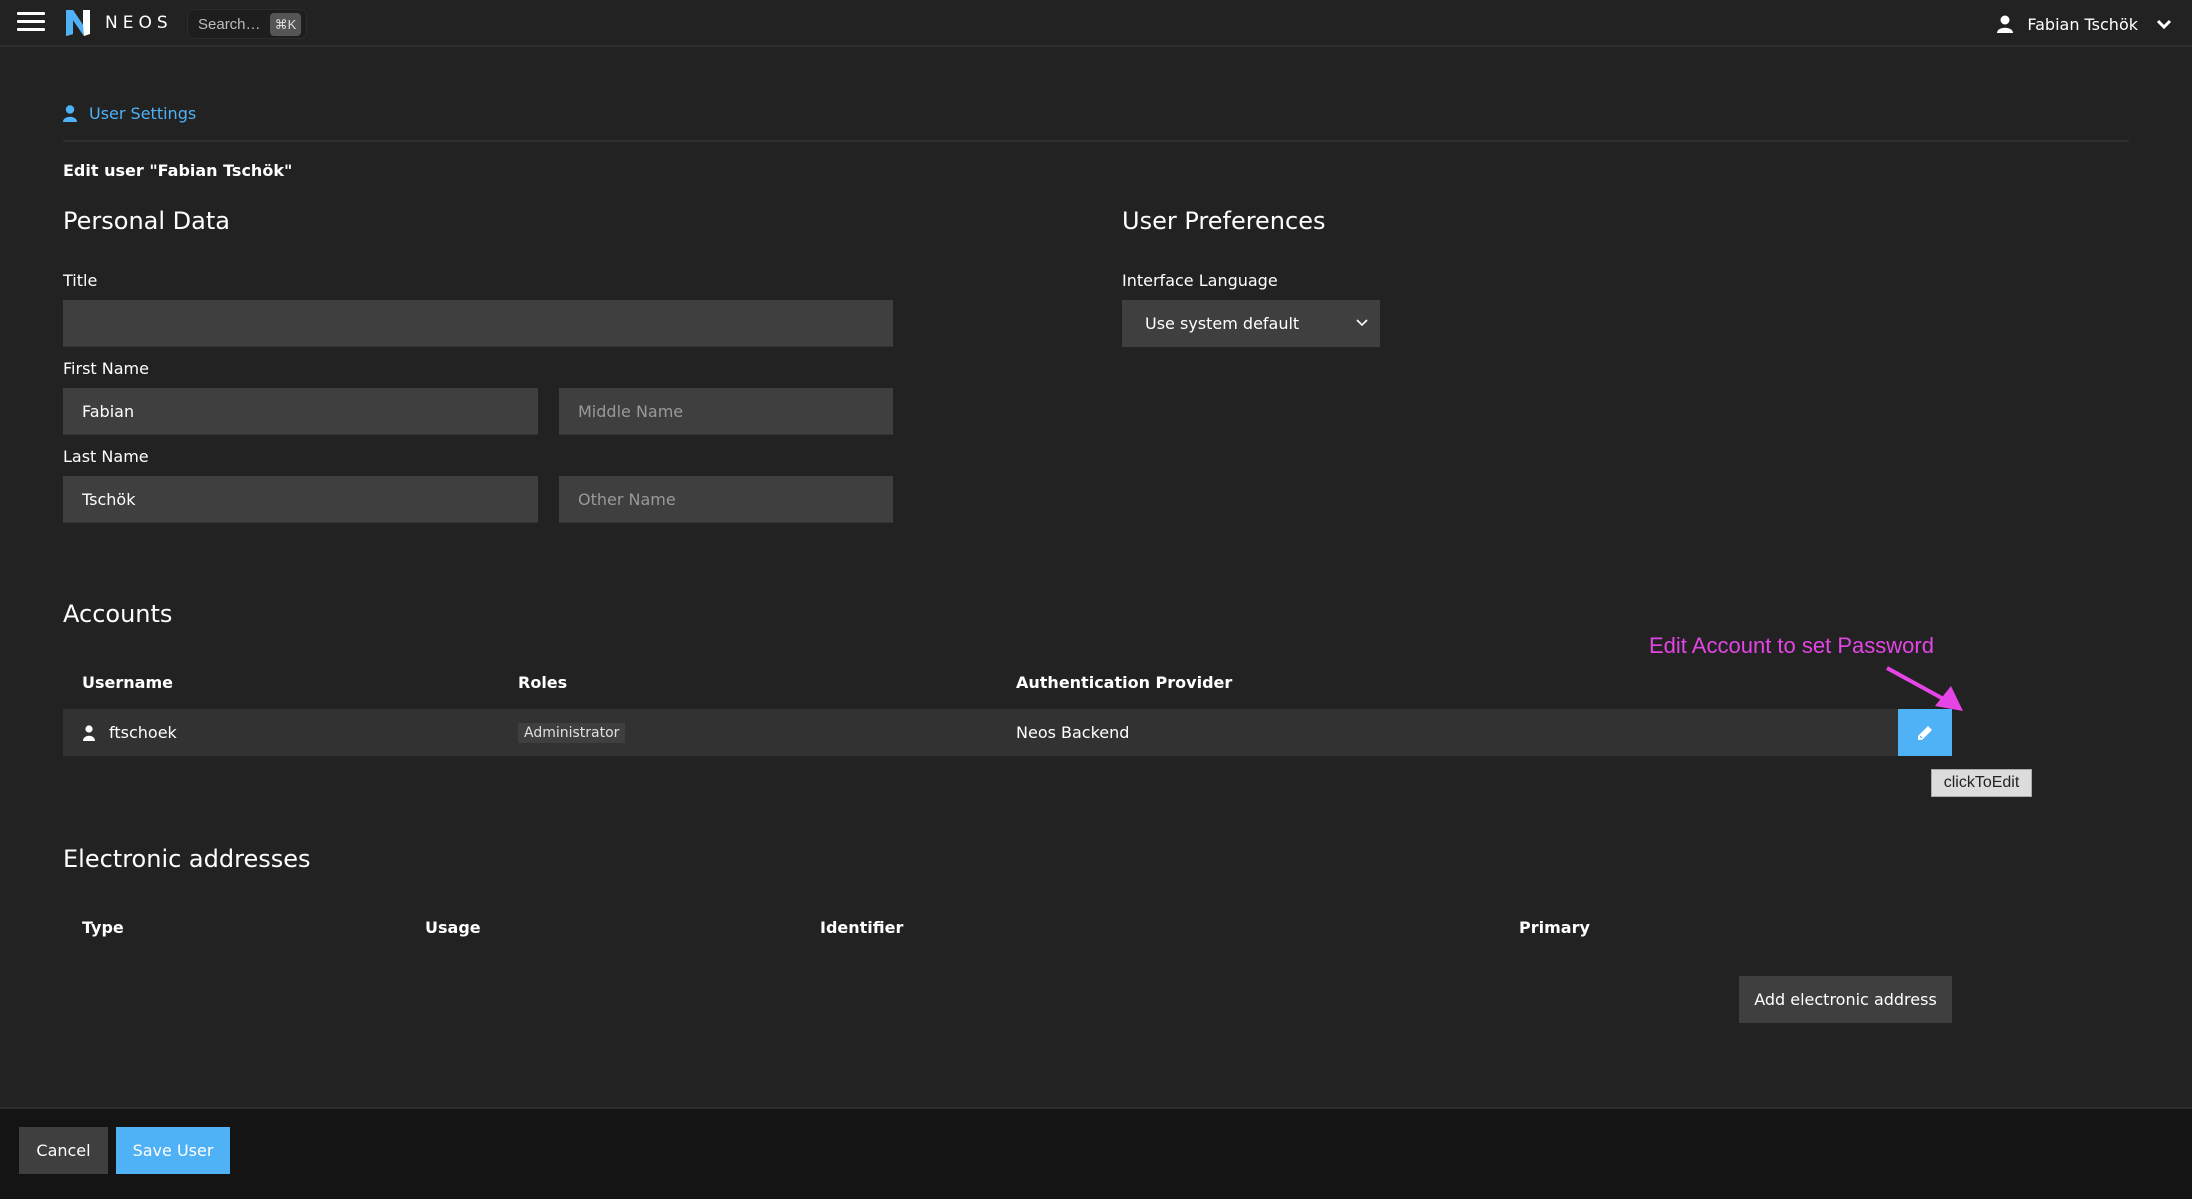  I want to click on first-name-input, so click(300, 411).